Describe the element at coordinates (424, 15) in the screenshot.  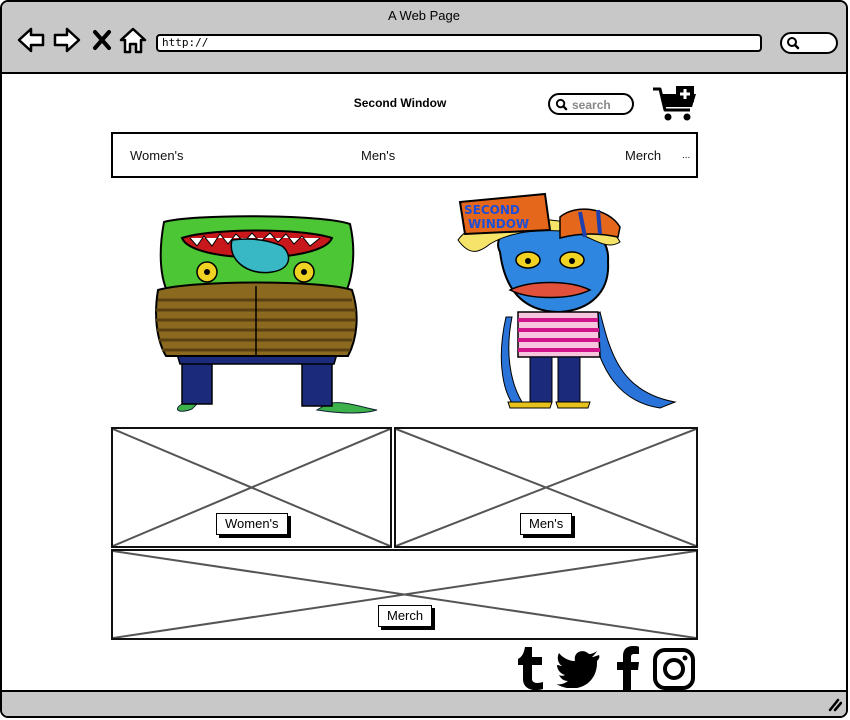
I see `window-title: A Web Page` at that location.